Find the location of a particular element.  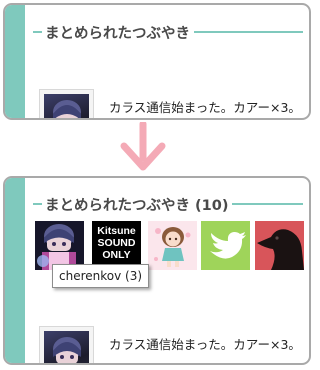

avatar-cherenkov is located at coordinates (59, 245).